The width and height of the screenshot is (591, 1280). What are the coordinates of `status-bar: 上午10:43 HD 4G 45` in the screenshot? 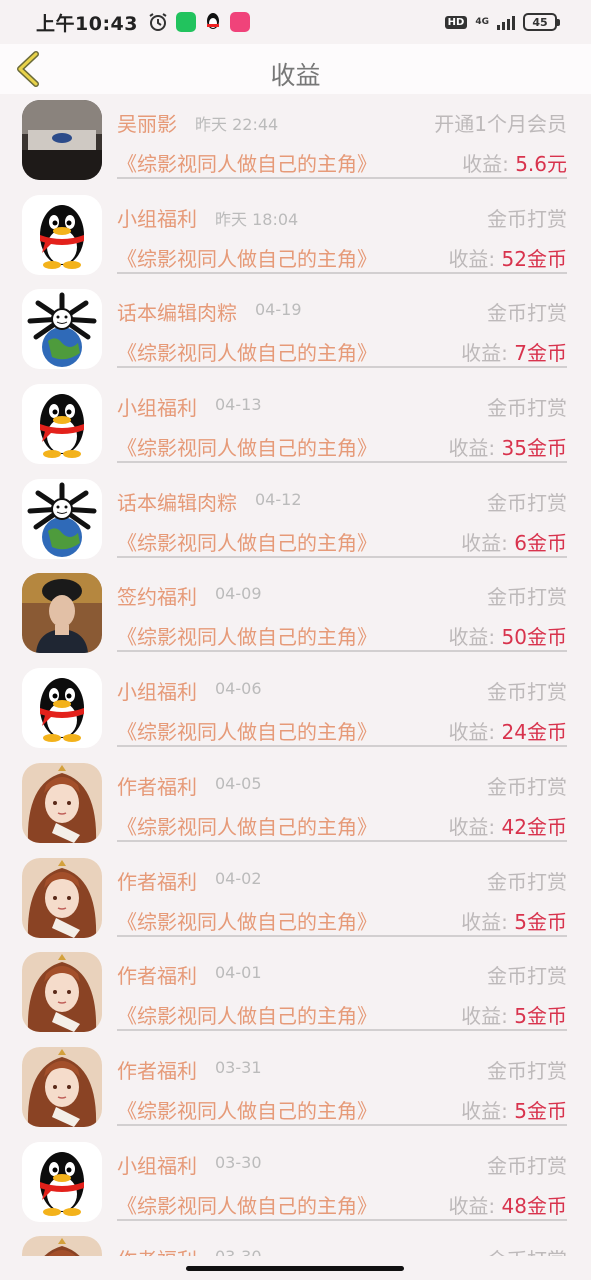 It's located at (295, 22).